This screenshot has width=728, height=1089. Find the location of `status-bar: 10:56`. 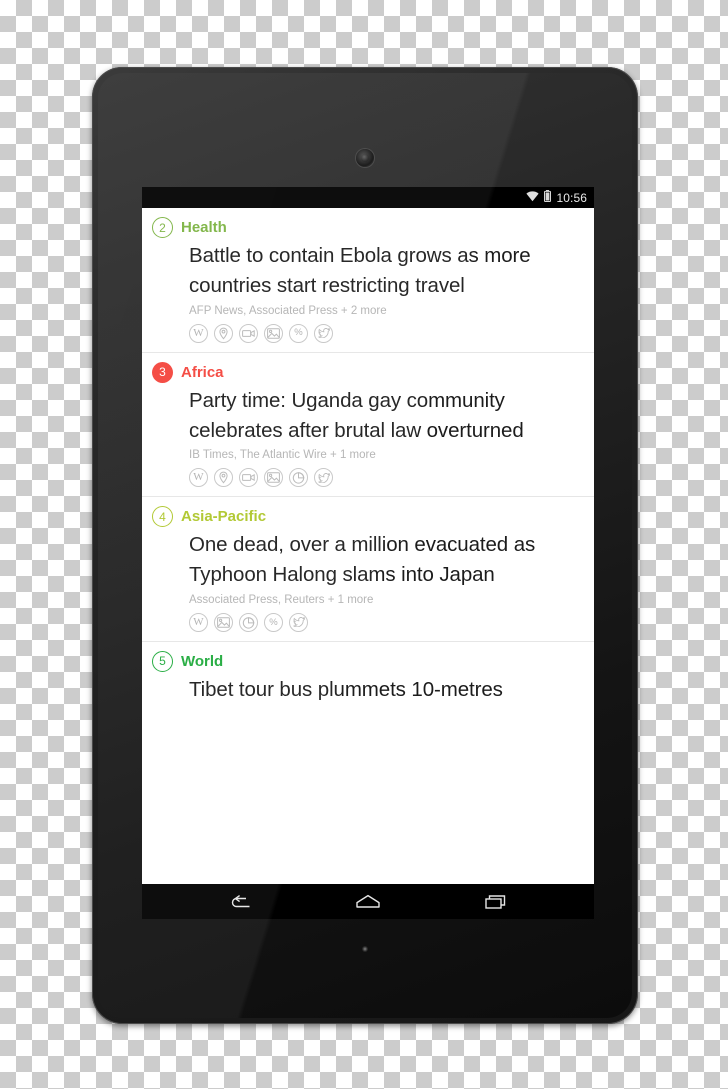

status-bar: 10:56 is located at coordinates (368, 197).